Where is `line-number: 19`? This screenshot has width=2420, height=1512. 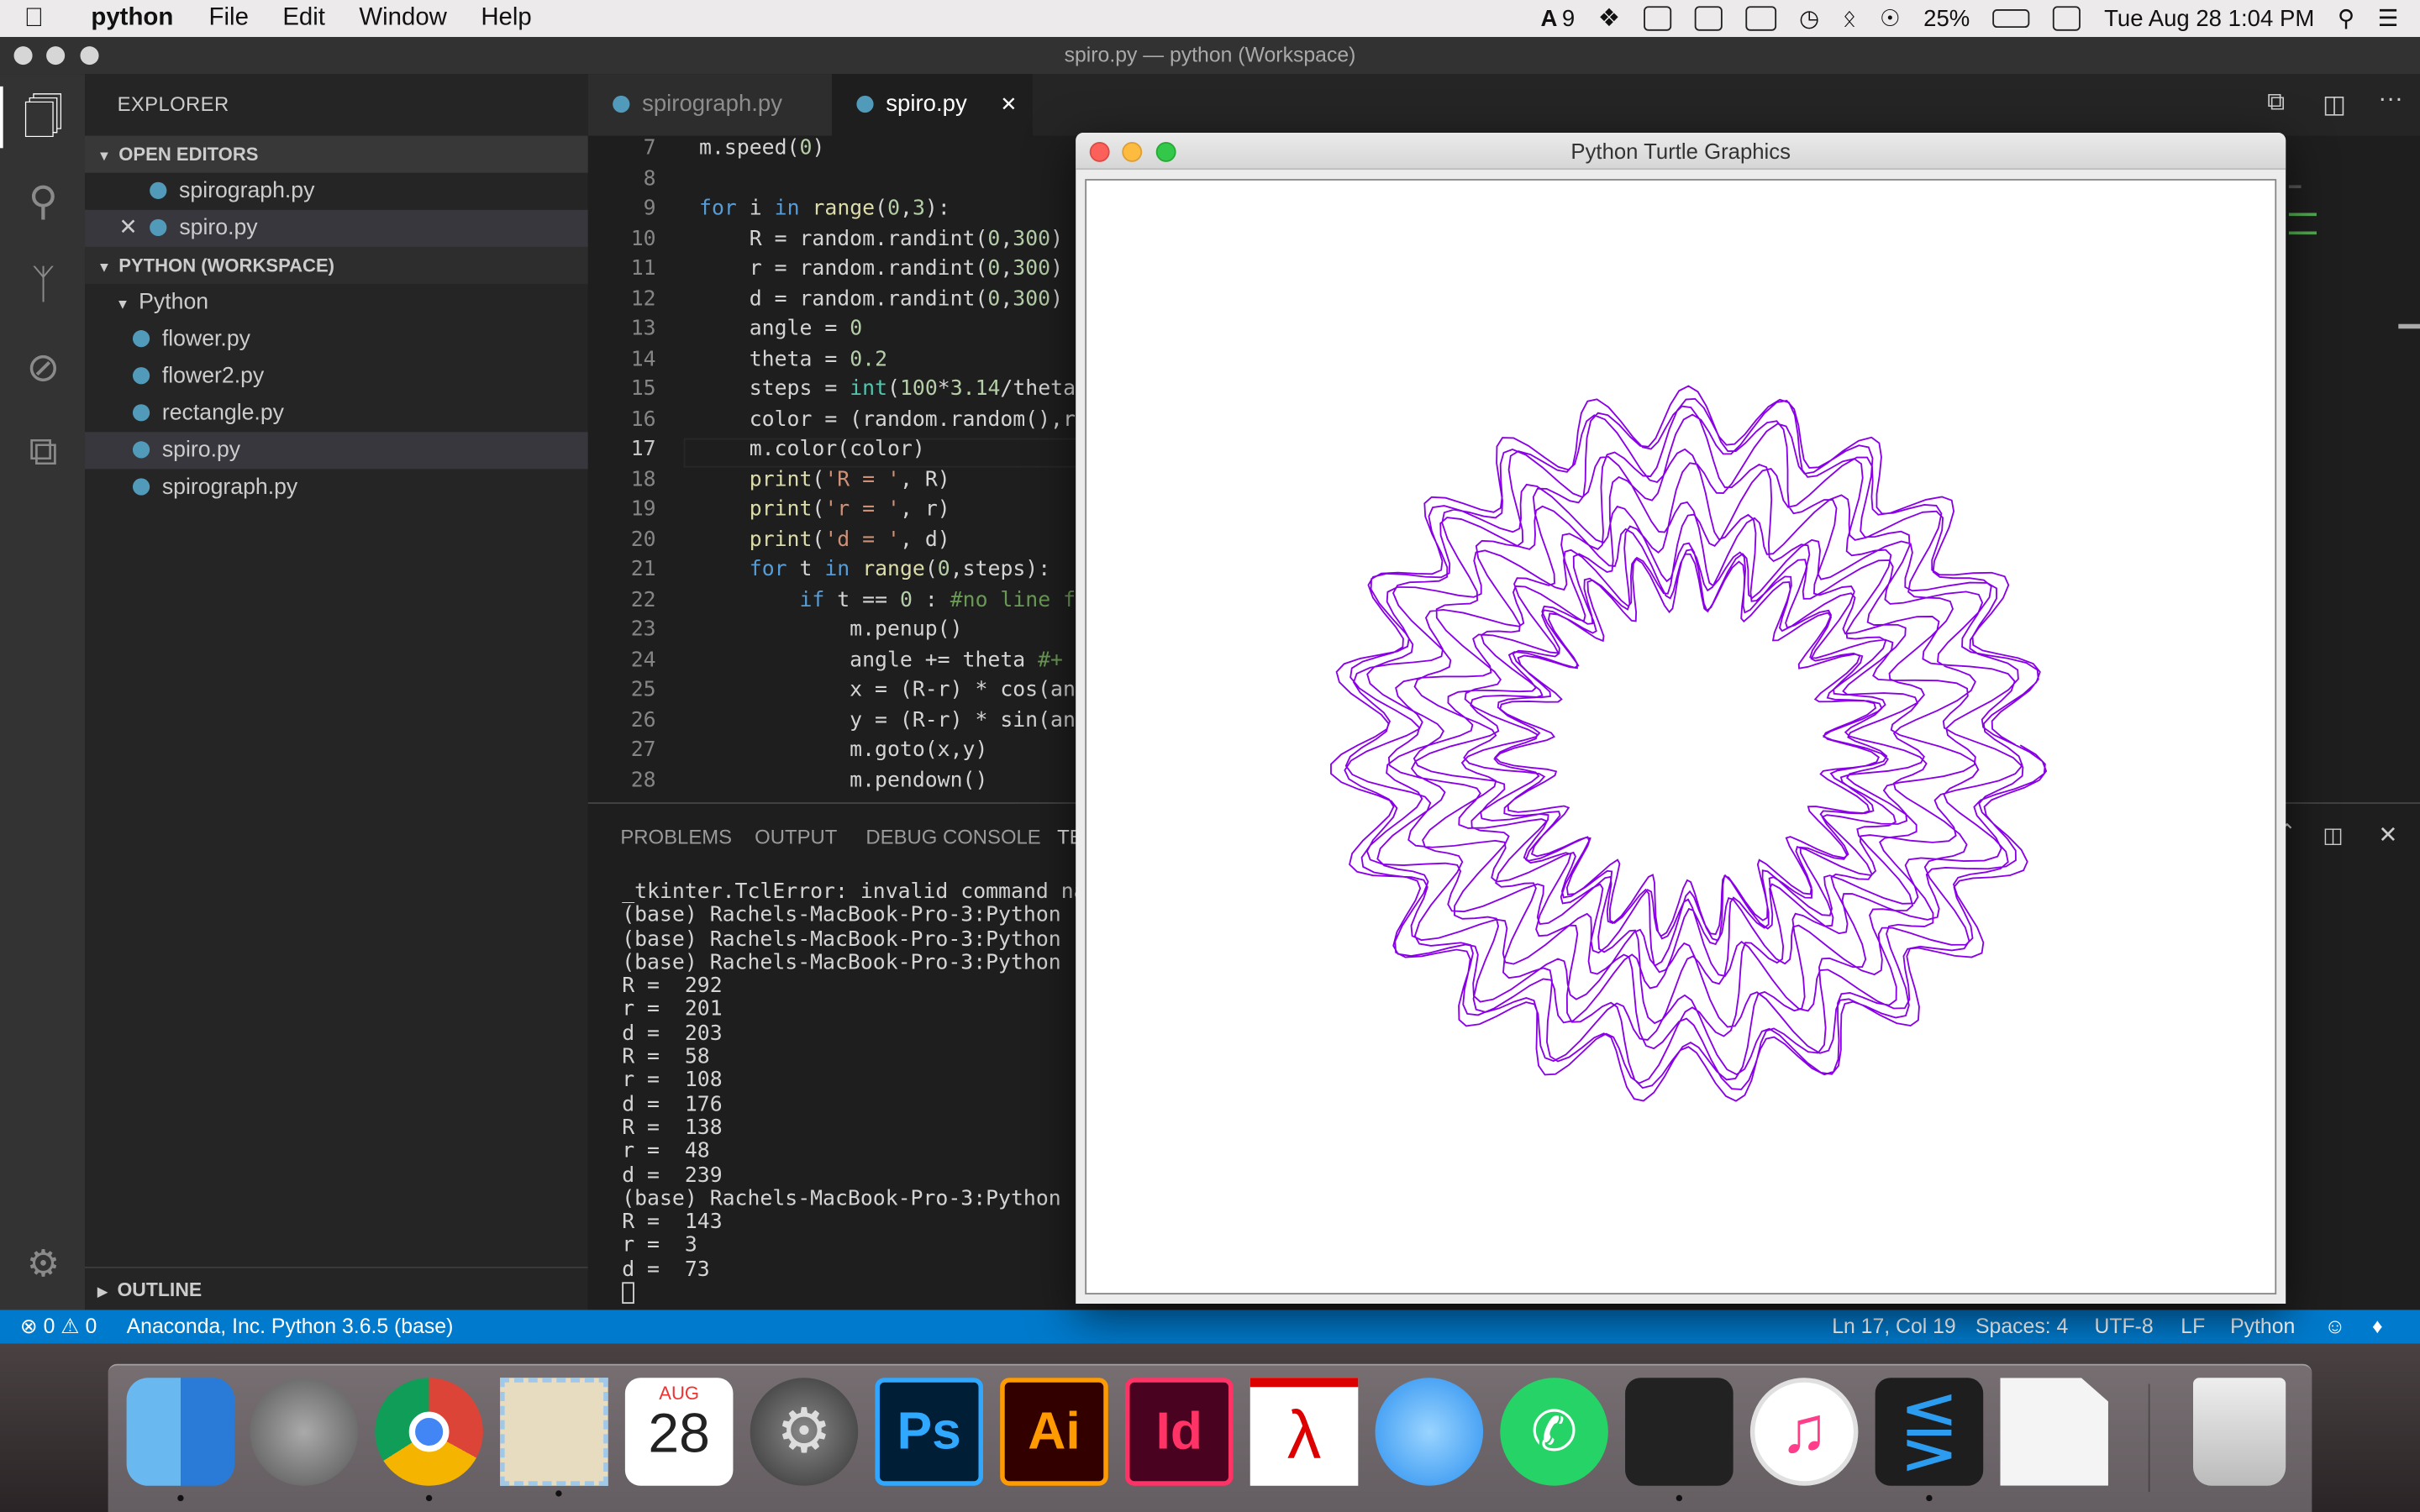
line-number: 19 is located at coordinates (643, 509).